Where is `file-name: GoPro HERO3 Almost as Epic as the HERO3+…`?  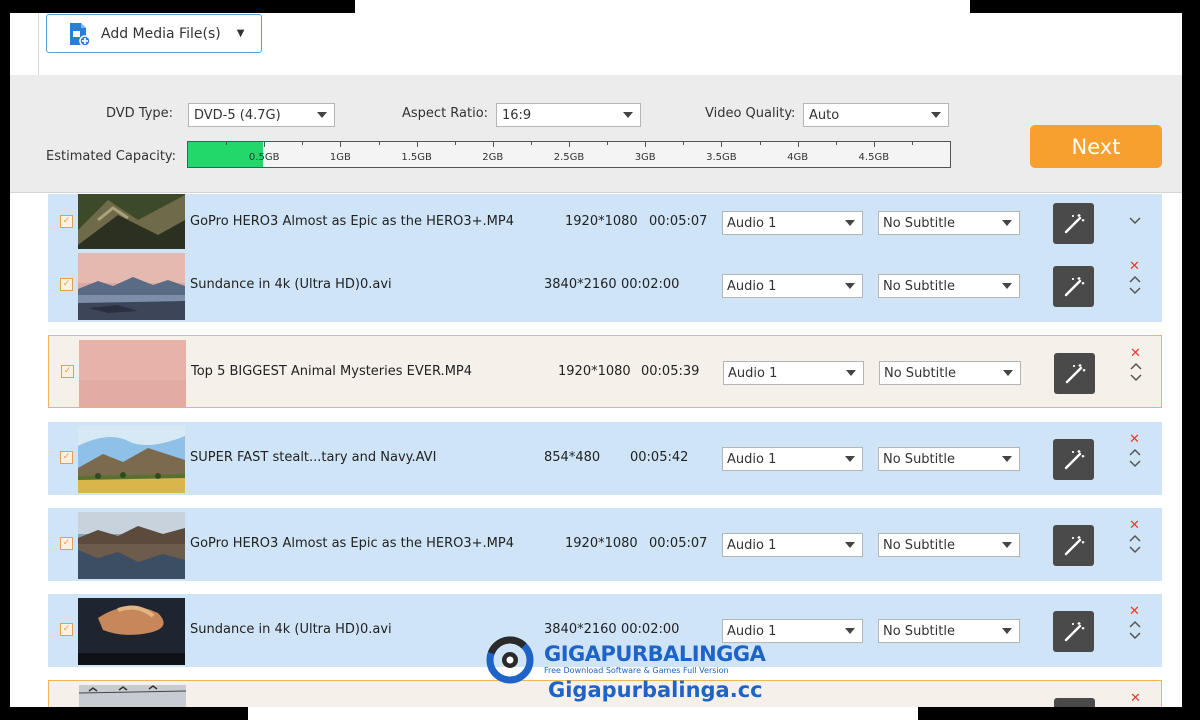
file-name: GoPro HERO3 Almost as Epic as the HERO3+… is located at coordinates (352, 543).